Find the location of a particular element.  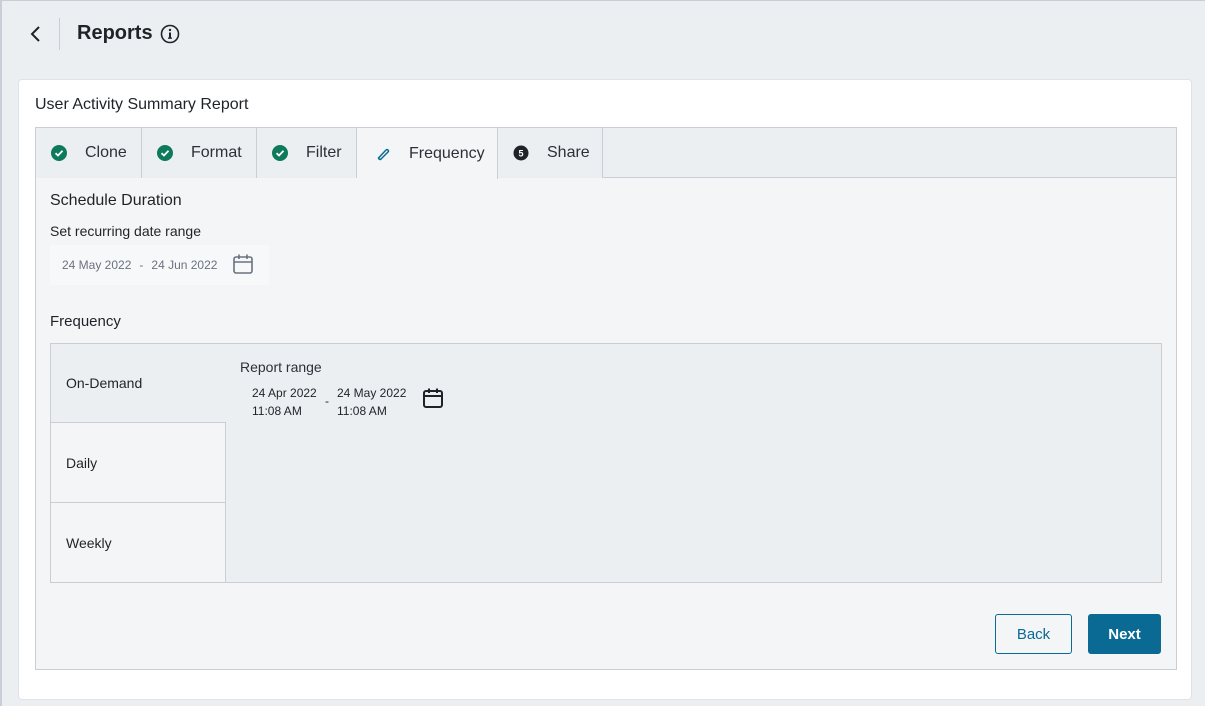

report-title: User Activity Summary Report is located at coordinates (142, 104).